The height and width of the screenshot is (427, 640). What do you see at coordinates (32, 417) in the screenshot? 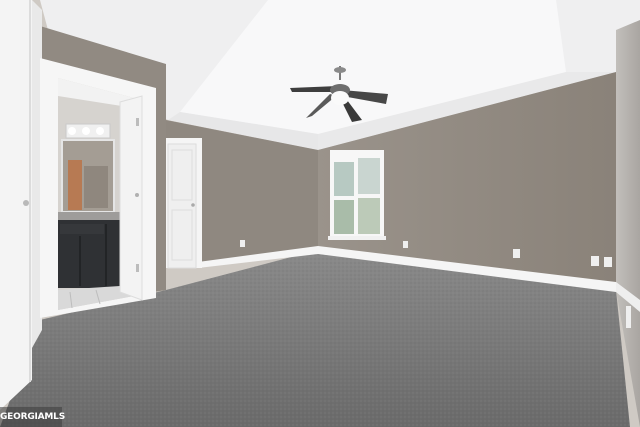
I see `georgia-mls-watermark: GEORGIAMLS` at bounding box center [32, 417].